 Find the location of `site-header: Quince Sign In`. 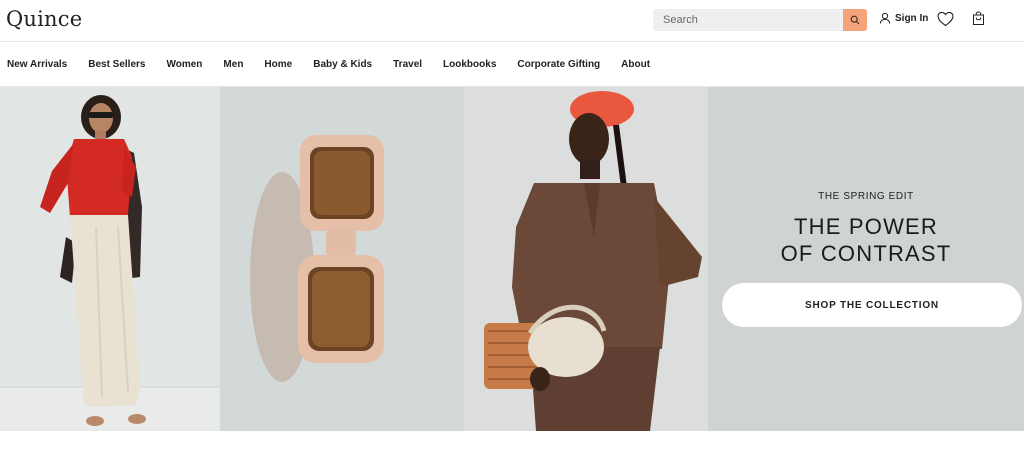

site-header: Quince Sign In is located at coordinates (512, 21).